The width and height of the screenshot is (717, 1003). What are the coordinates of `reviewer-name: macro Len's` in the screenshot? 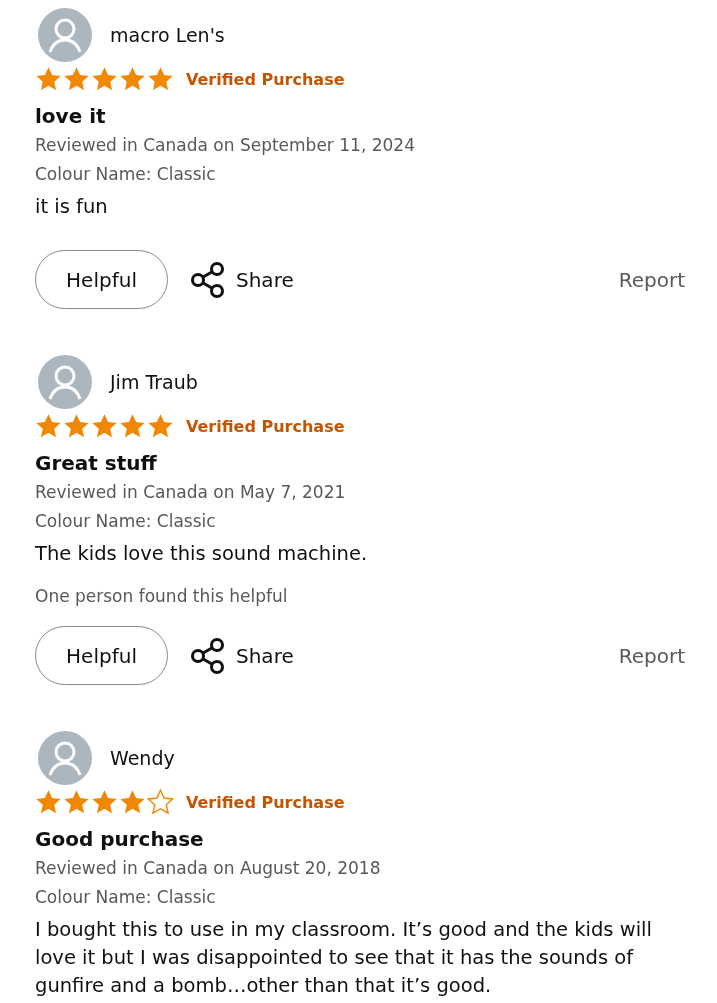 It's located at (167, 35).